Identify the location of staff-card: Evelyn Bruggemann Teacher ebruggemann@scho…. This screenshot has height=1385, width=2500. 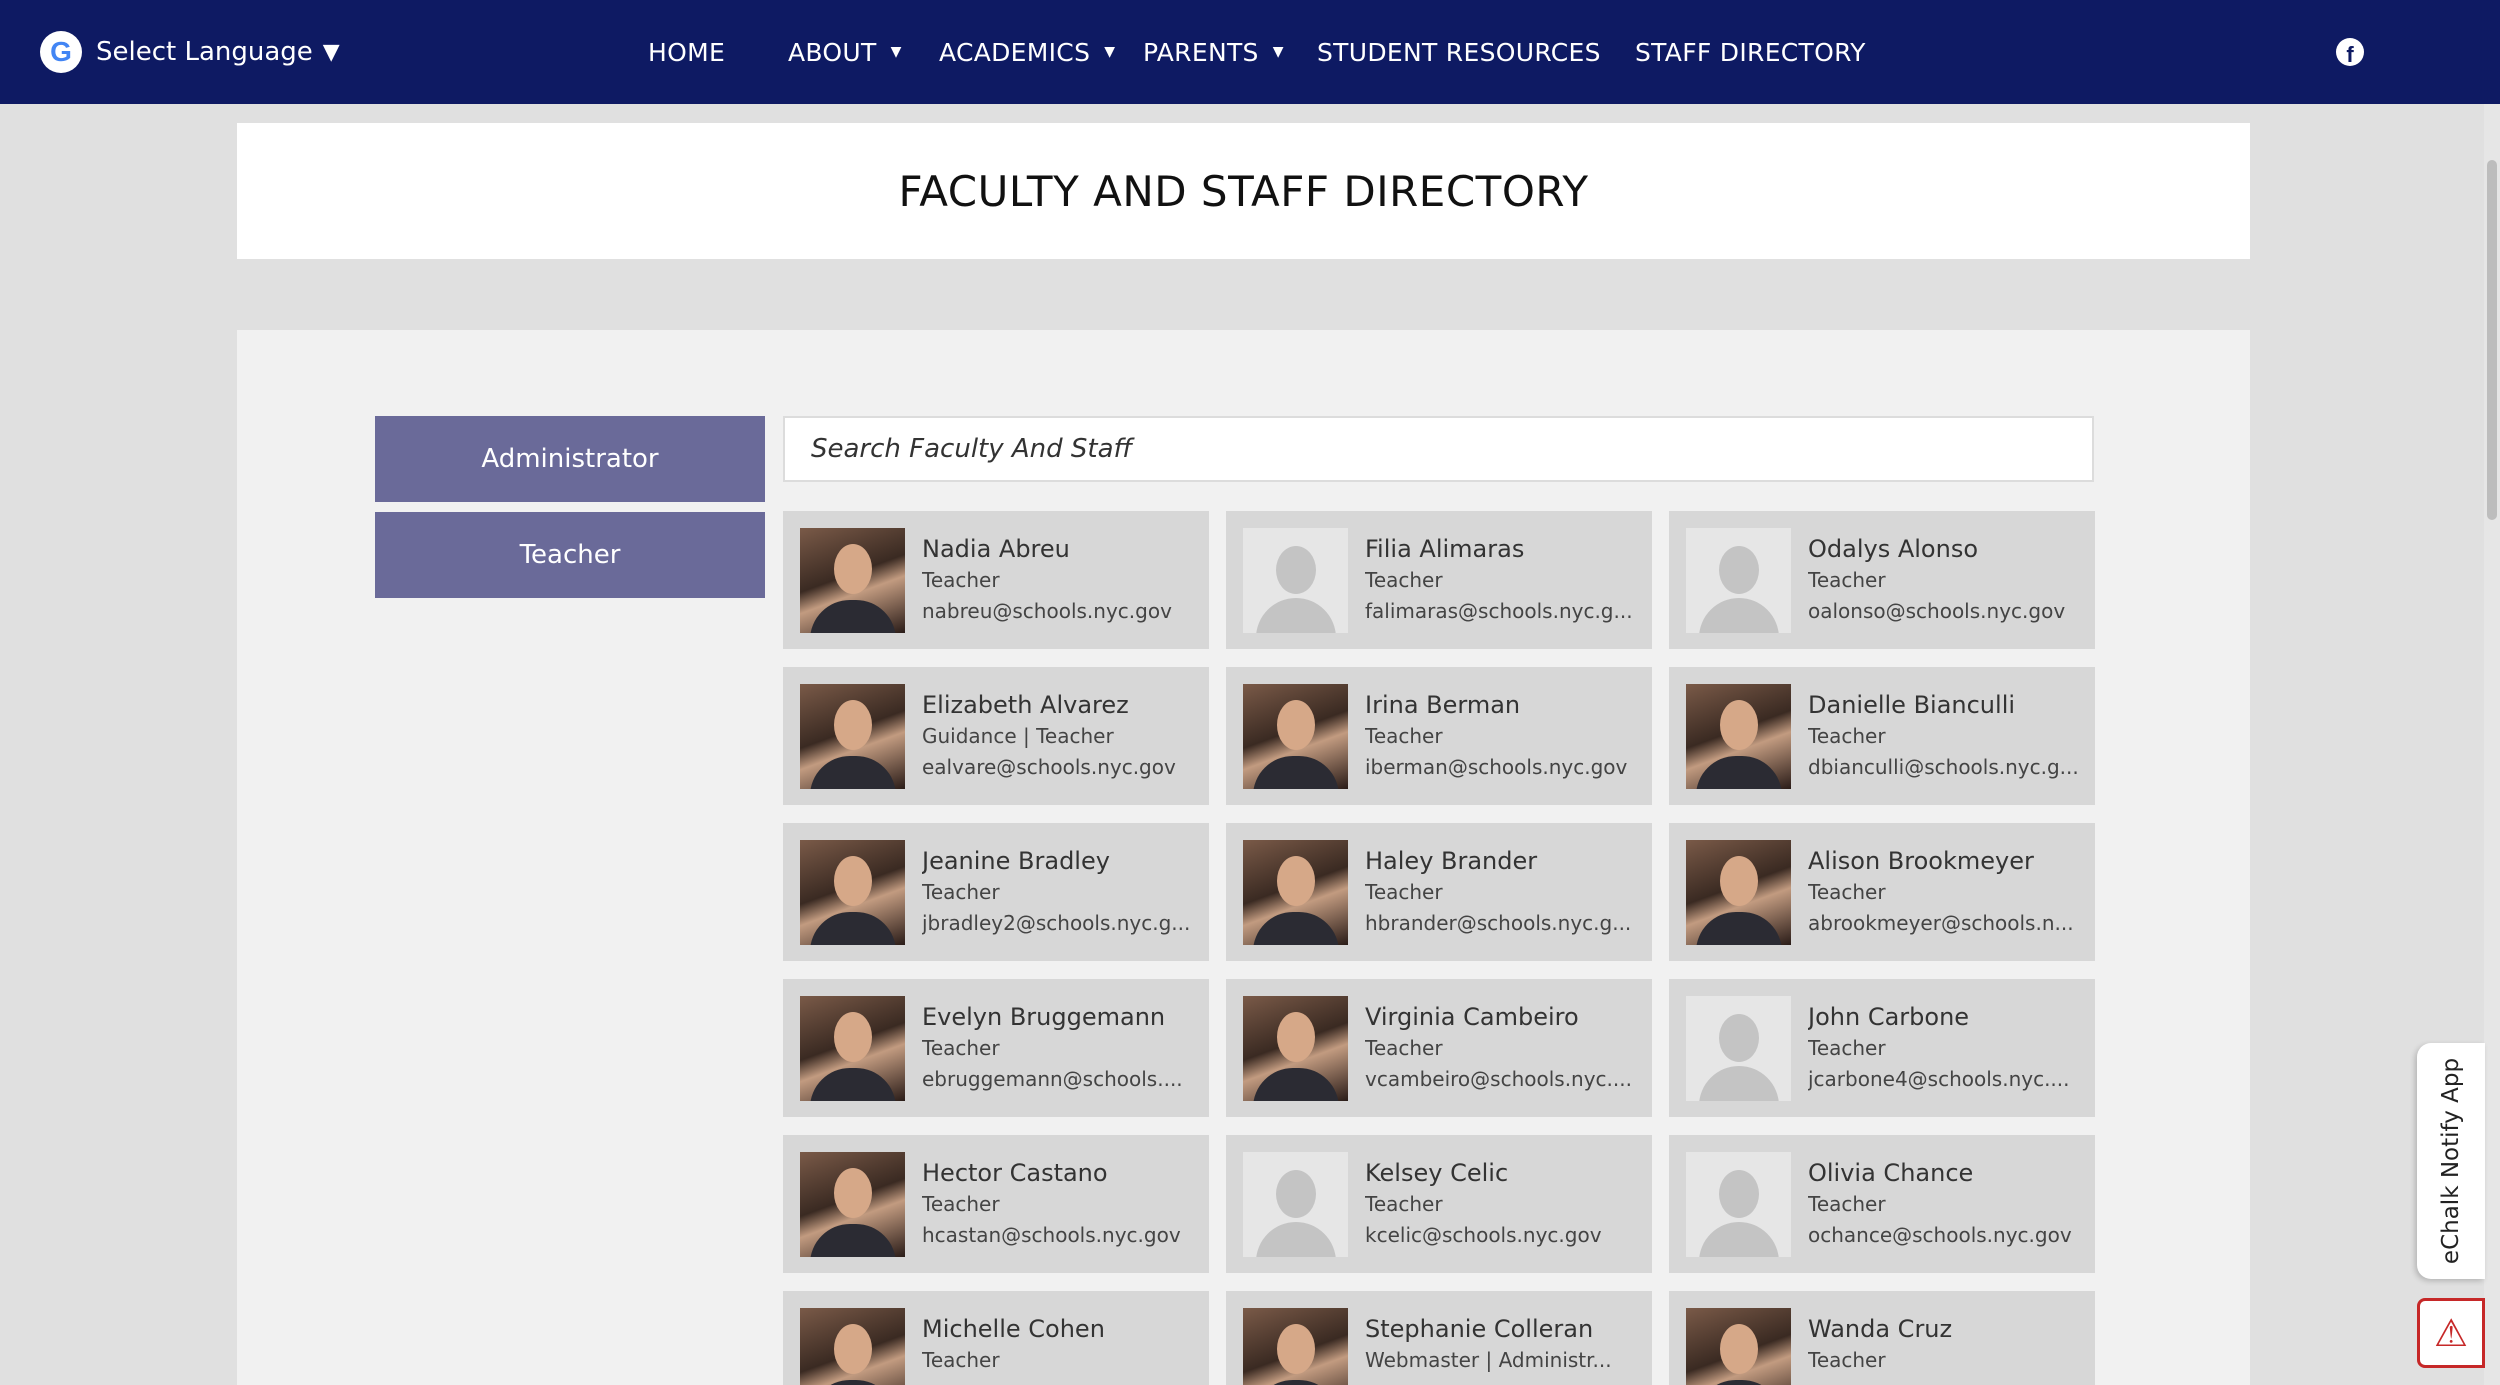
(996, 1048).